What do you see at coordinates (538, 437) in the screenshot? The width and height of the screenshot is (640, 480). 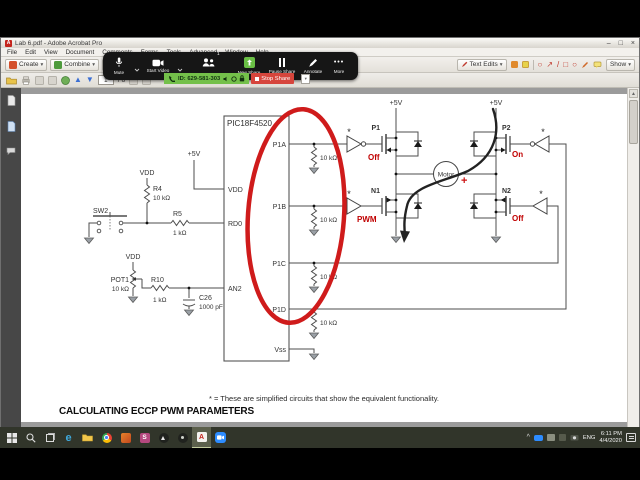 I see `tray-zoom-icon` at bounding box center [538, 437].